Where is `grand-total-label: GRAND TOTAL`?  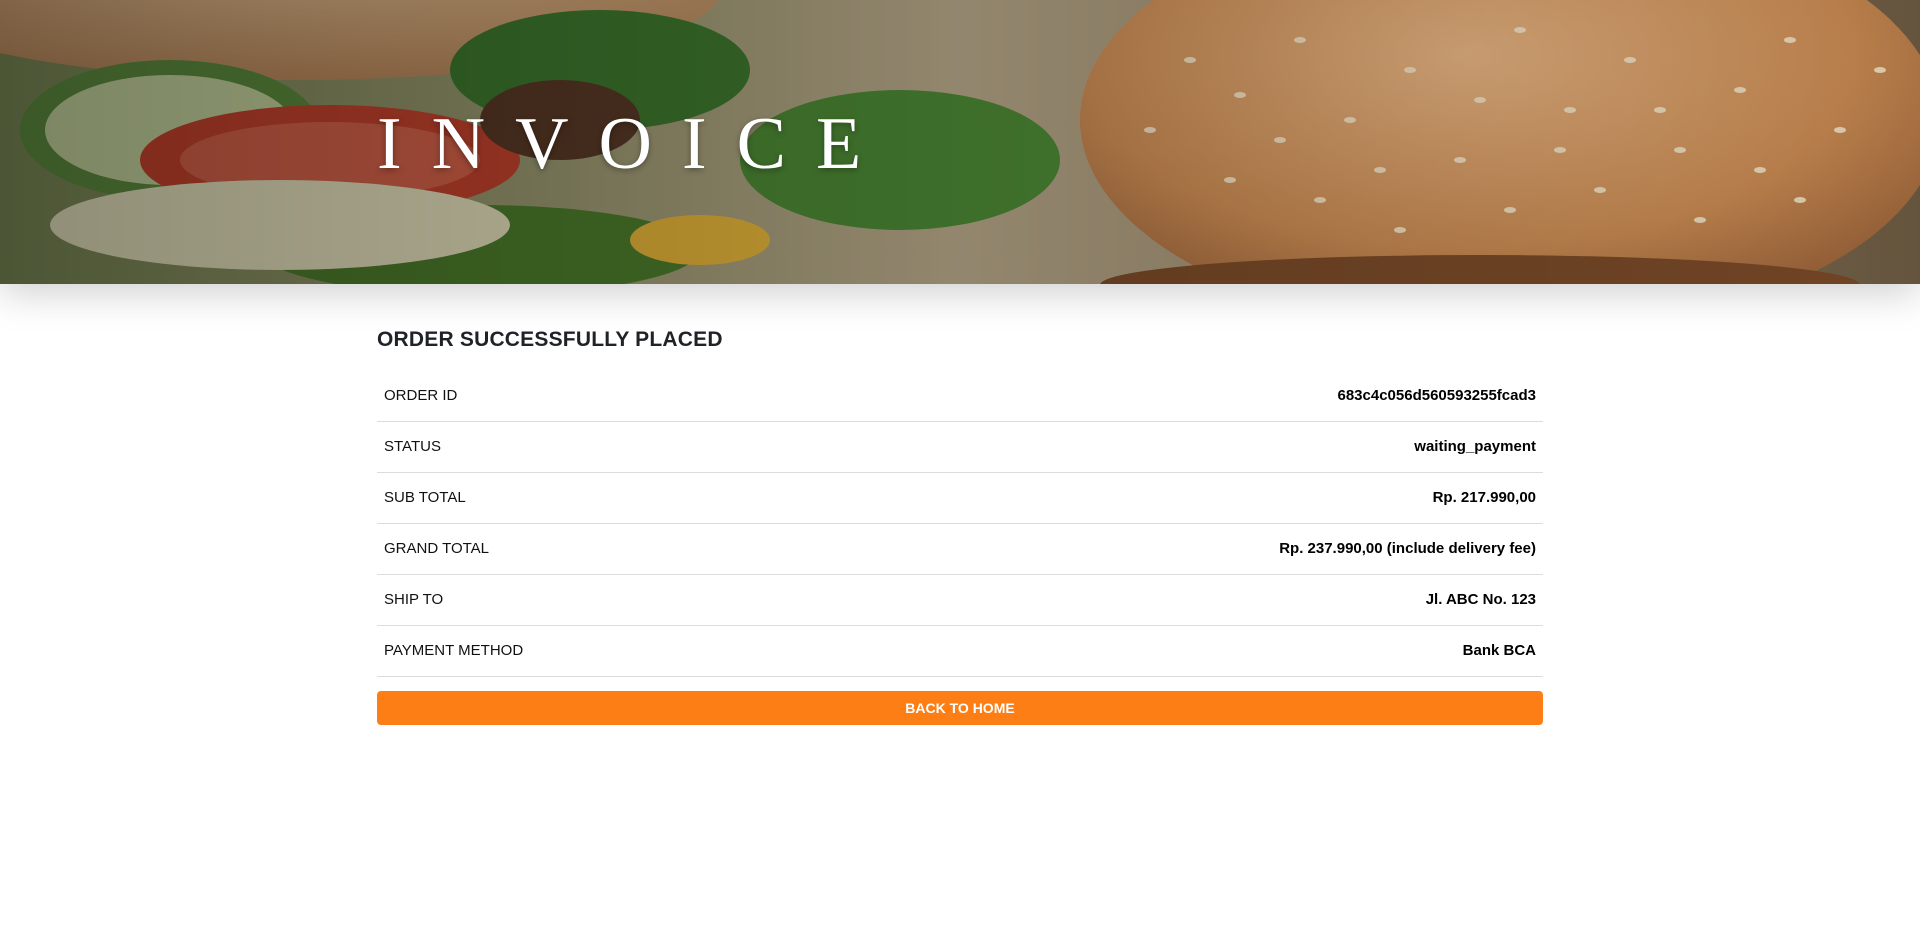 grand-total-label: GRAND TOTAL is located at coordinates (437, 548).